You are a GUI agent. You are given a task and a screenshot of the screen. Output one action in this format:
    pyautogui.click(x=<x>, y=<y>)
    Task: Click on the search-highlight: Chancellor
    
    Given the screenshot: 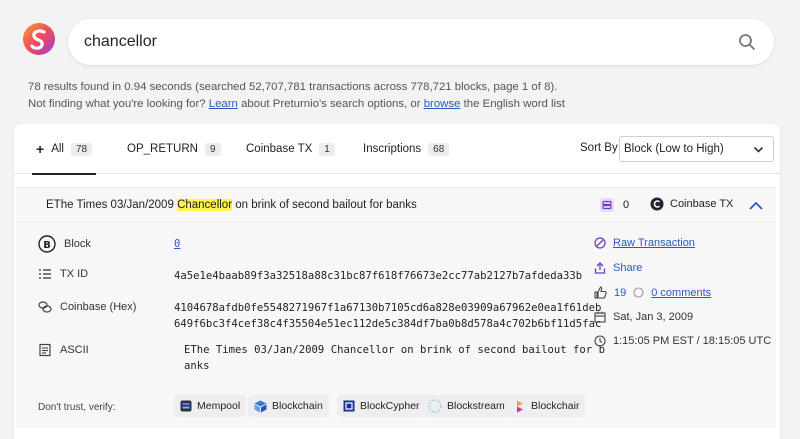 What is the action you would take?
    pyautogui.click(x=205, y=205)
    